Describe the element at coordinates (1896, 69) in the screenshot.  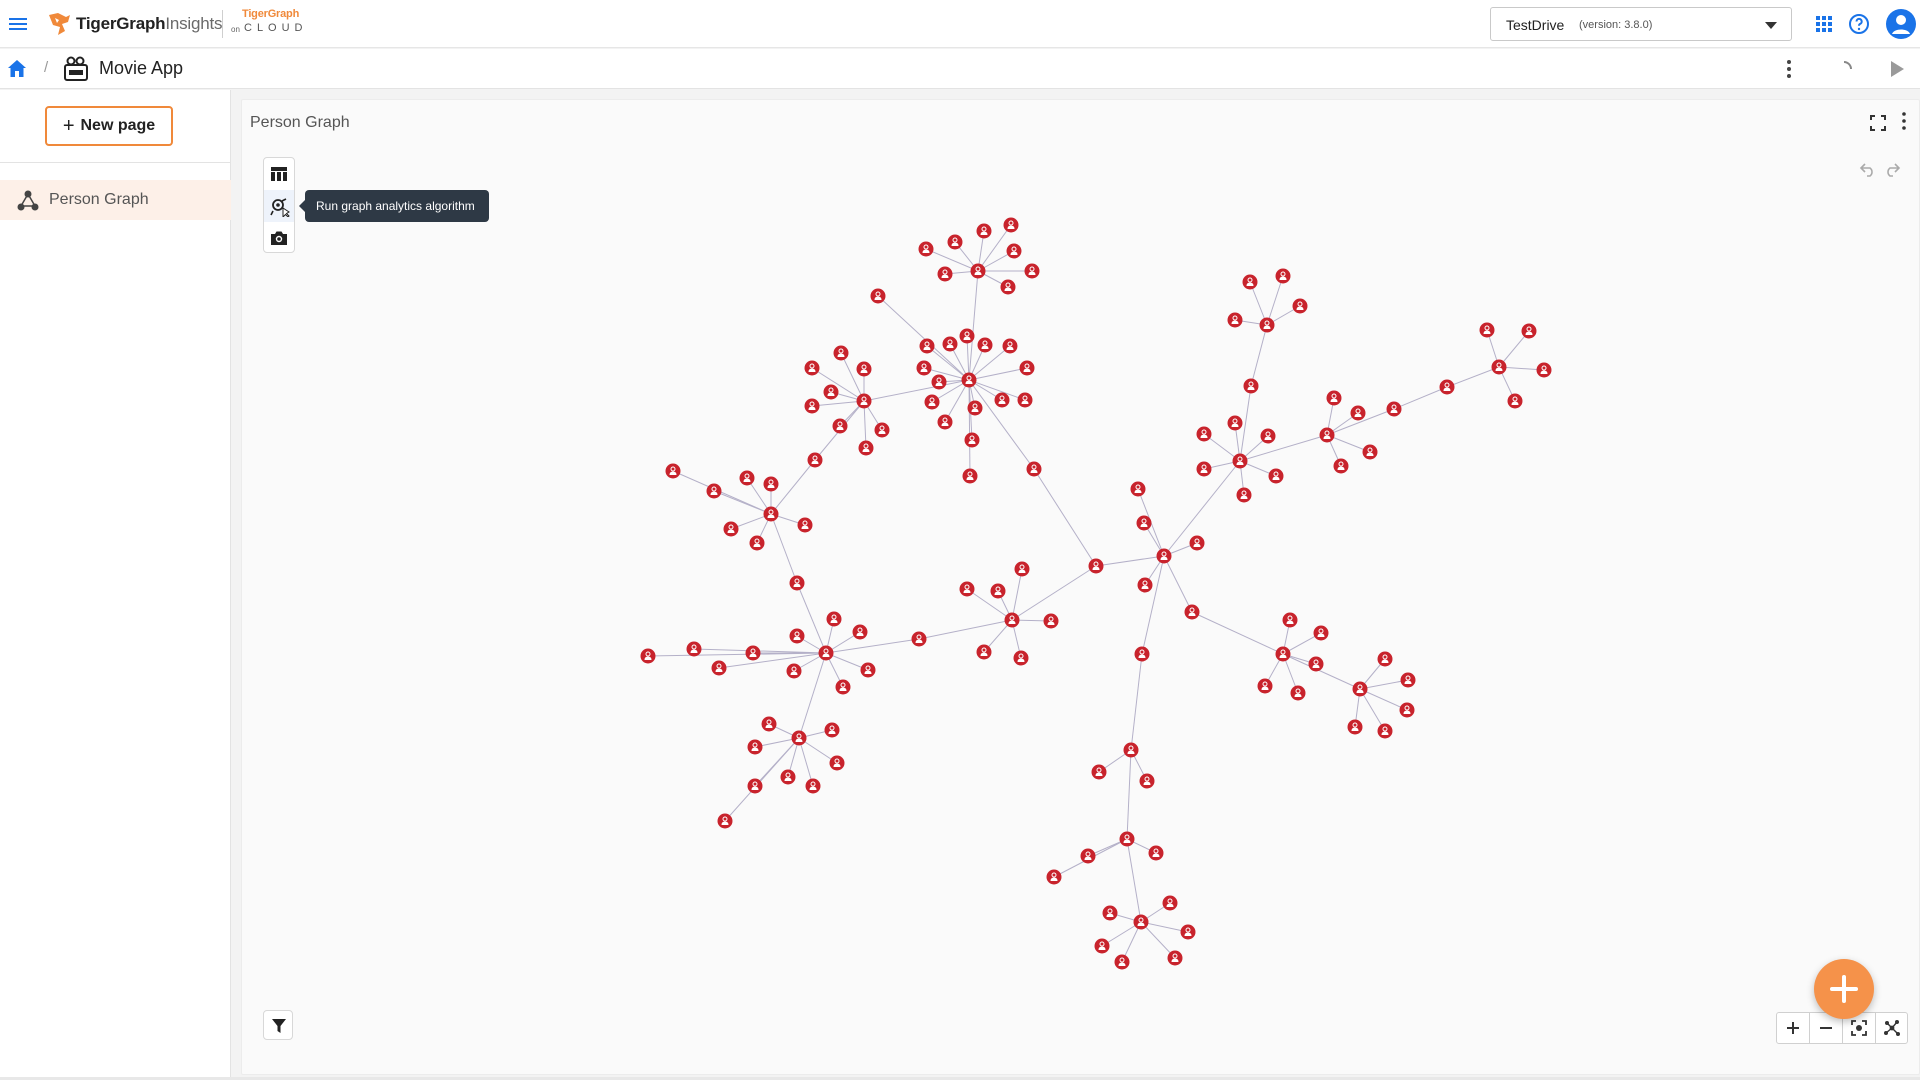
I see `run-icon` at that location.